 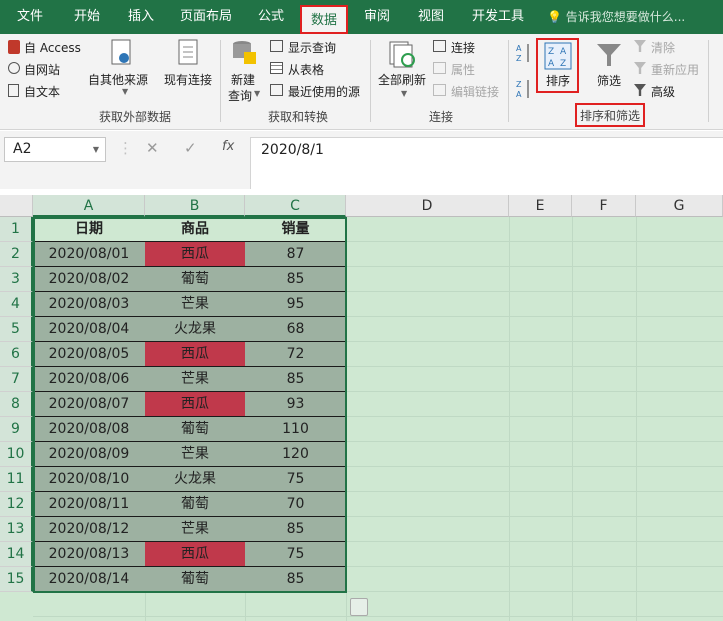 I want to click on table-header-cell: 商品, so click(x=195, y=229).